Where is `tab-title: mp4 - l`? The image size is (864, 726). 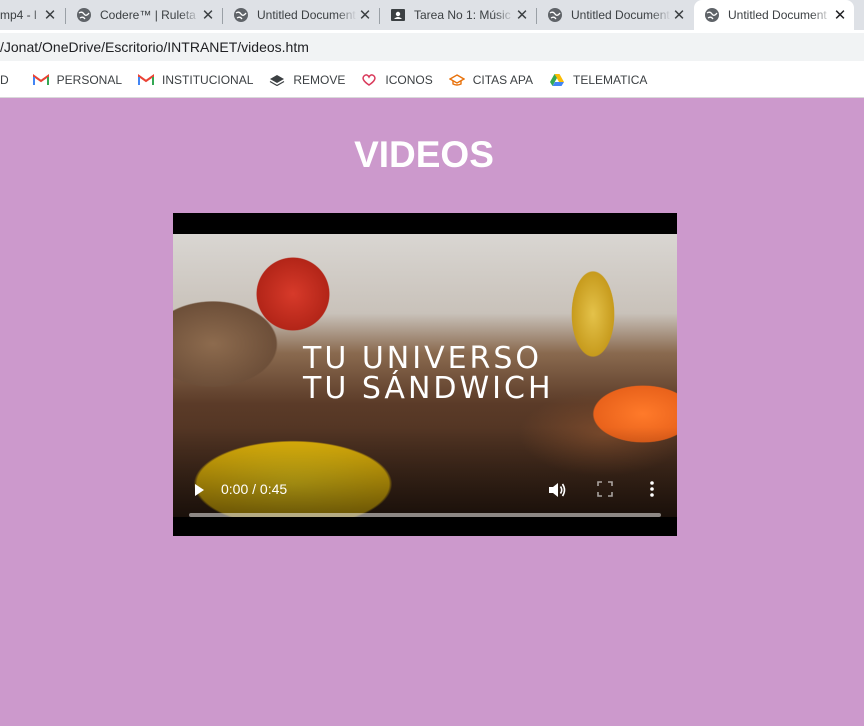
tab-title: mp4 - l is located at coordinates (18, 15).